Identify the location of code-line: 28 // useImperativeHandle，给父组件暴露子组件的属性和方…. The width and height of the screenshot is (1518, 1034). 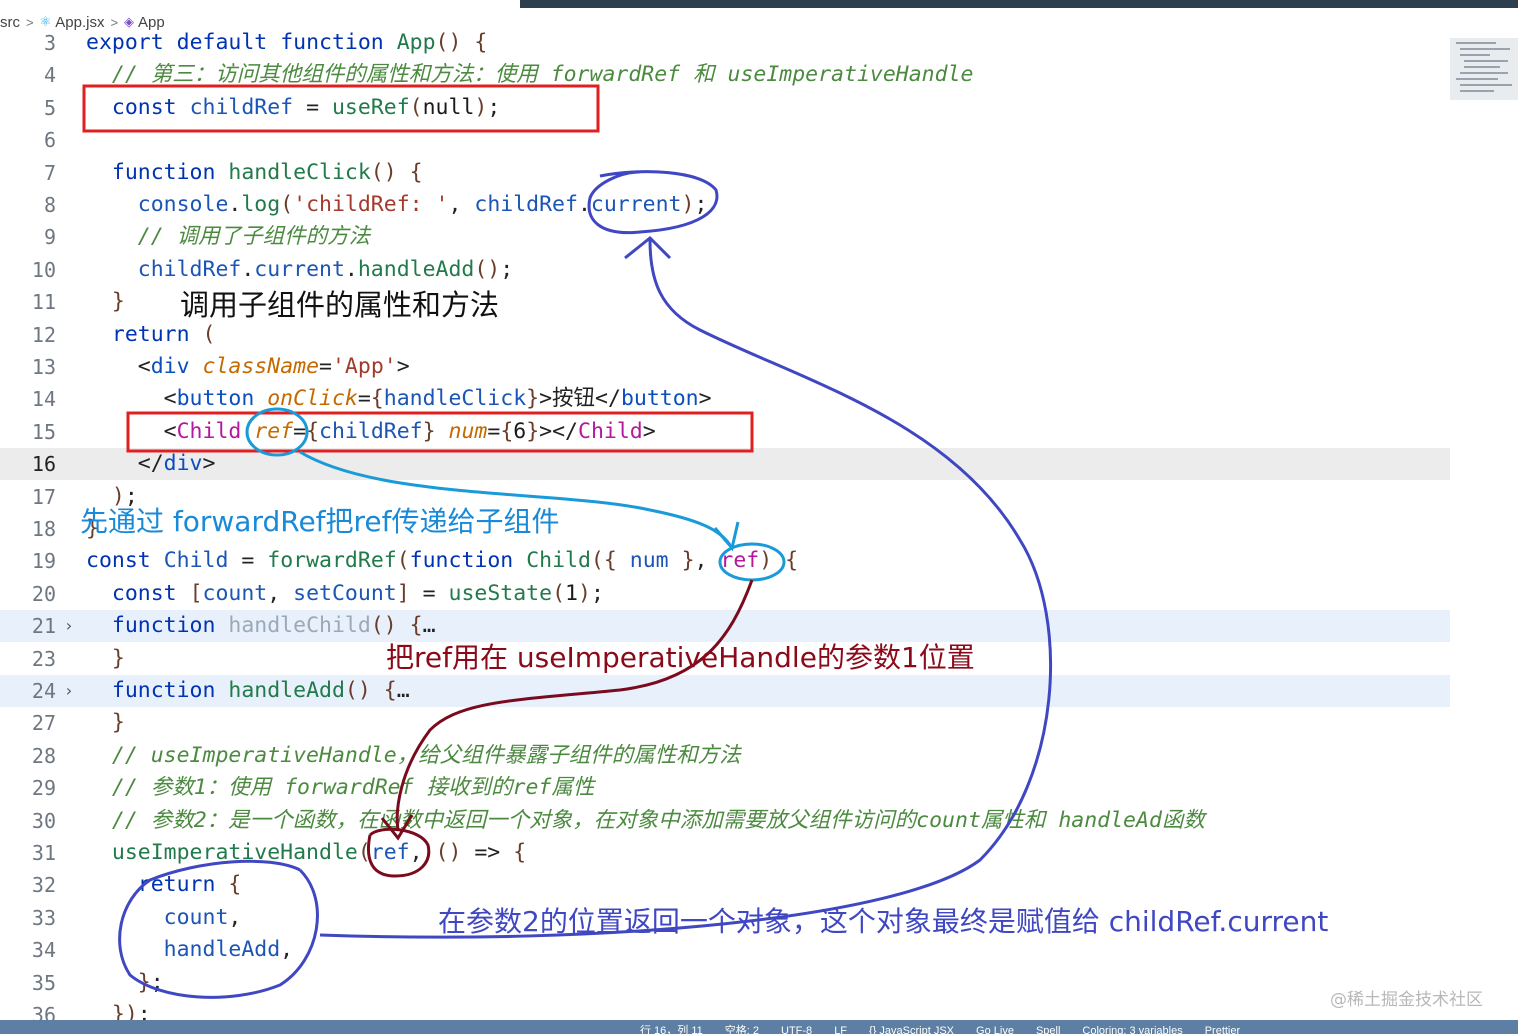
(725, 756).